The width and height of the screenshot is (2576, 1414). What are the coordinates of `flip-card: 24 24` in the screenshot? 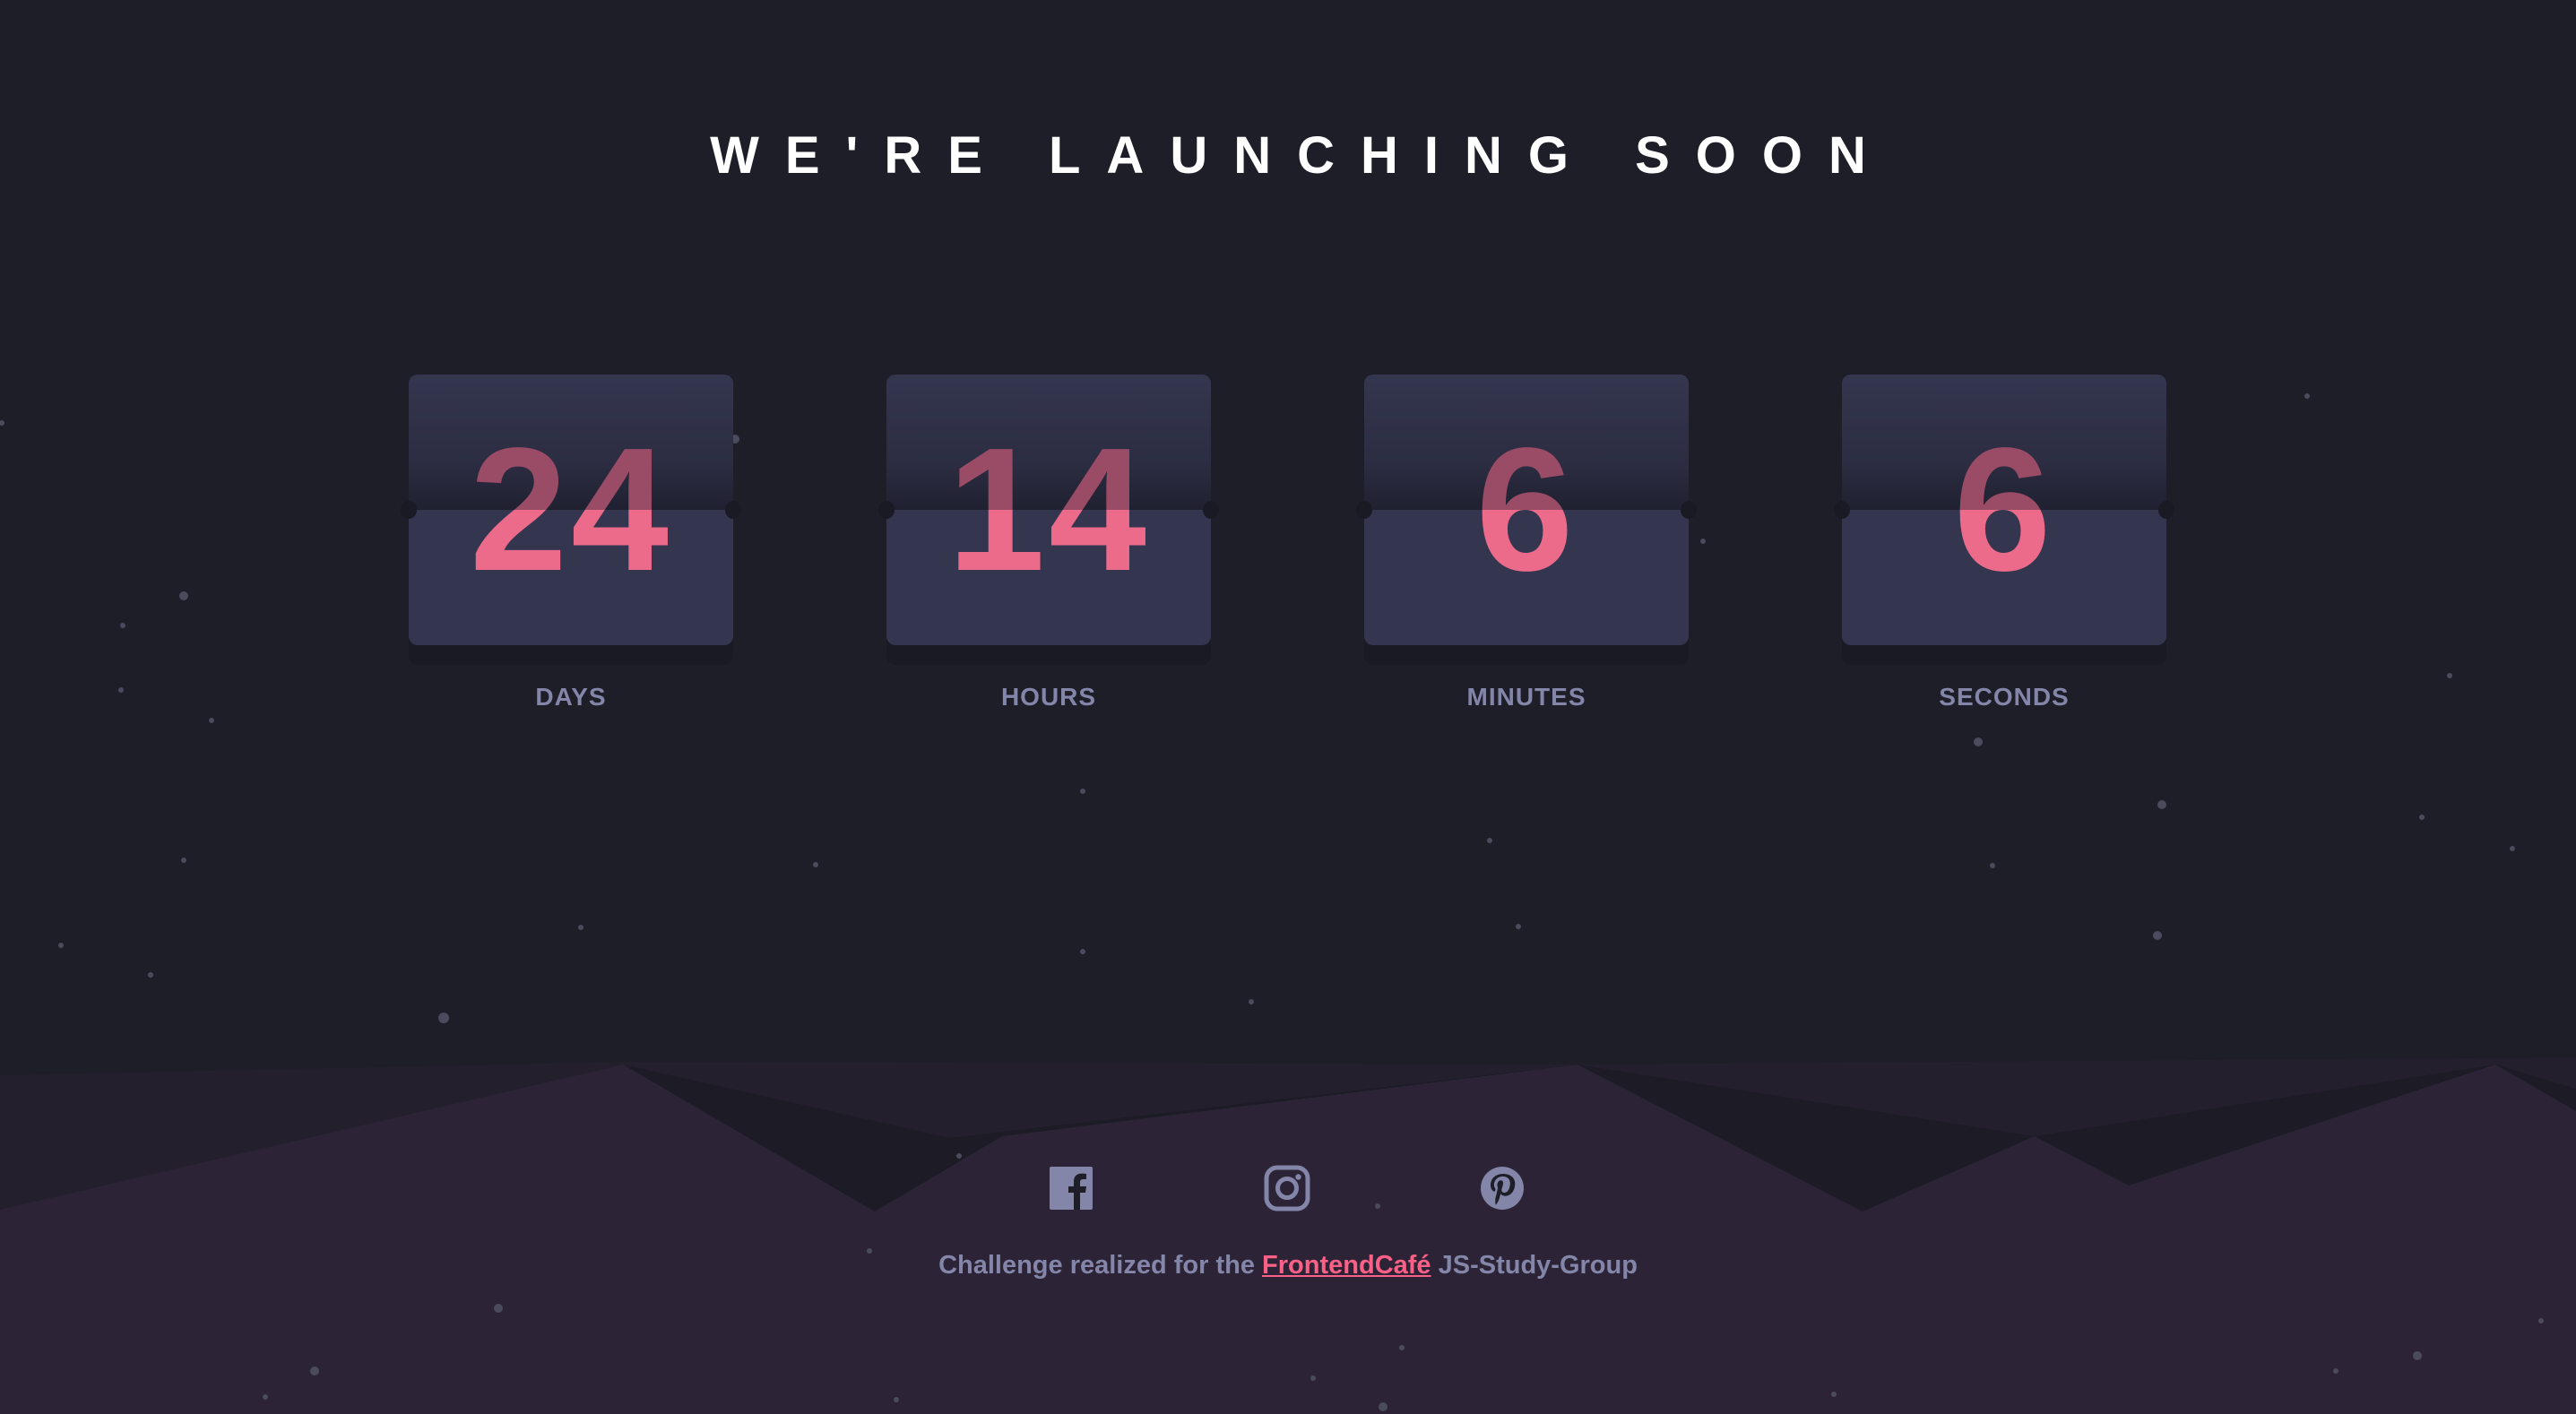 It's located at (571, 520).